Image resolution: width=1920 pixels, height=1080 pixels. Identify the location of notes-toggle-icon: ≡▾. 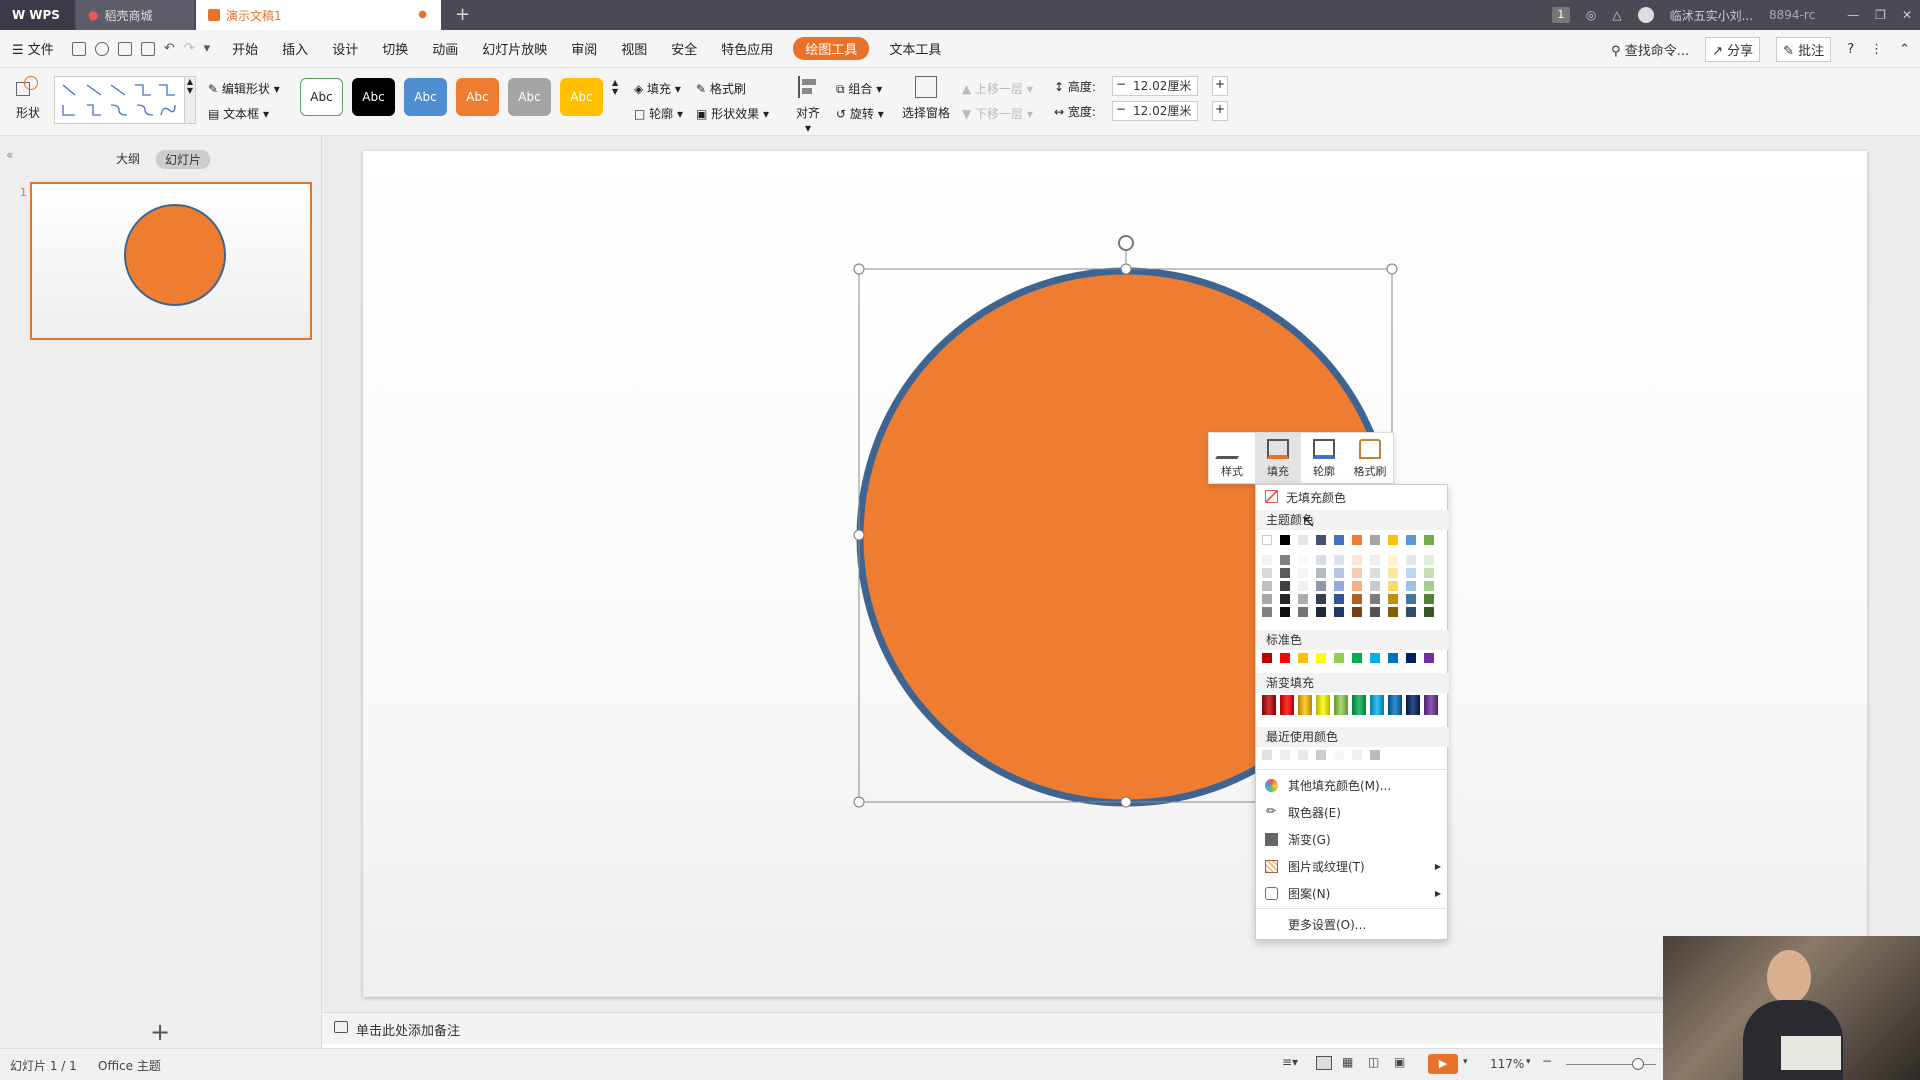
(1290, 1062).